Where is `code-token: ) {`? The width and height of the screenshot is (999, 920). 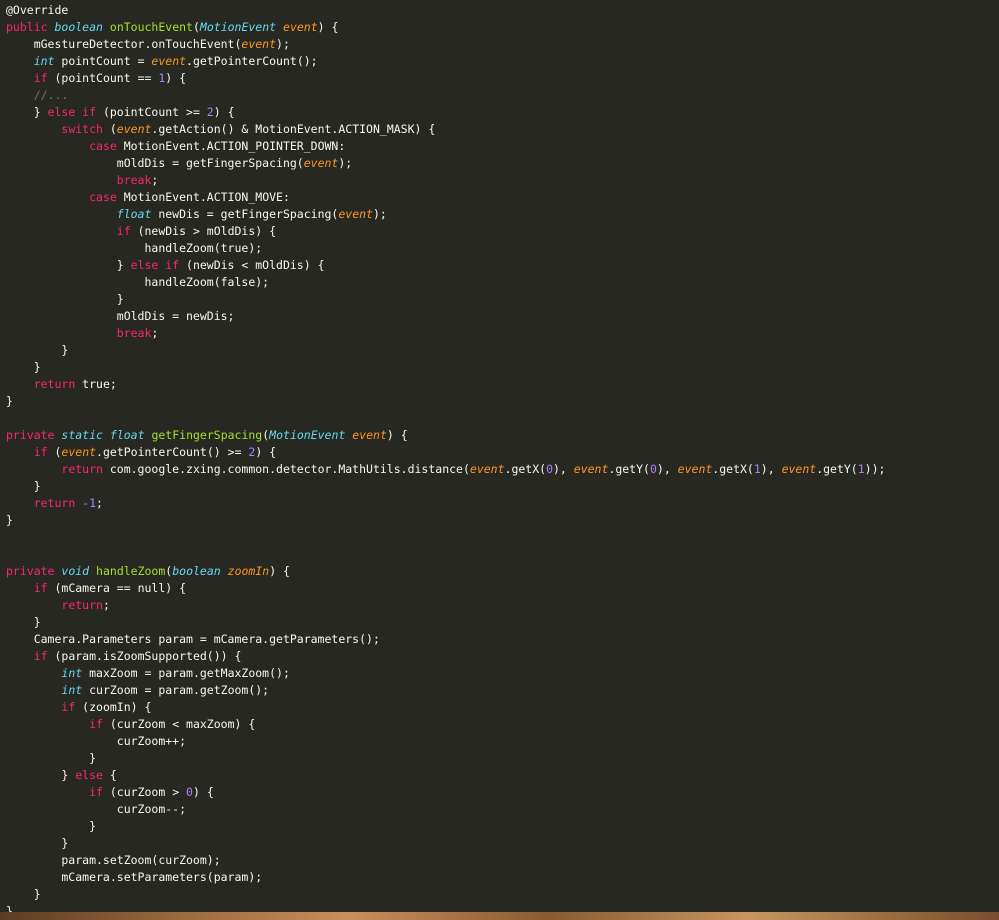 code-token: ) { is located at coordinates (279, 571).